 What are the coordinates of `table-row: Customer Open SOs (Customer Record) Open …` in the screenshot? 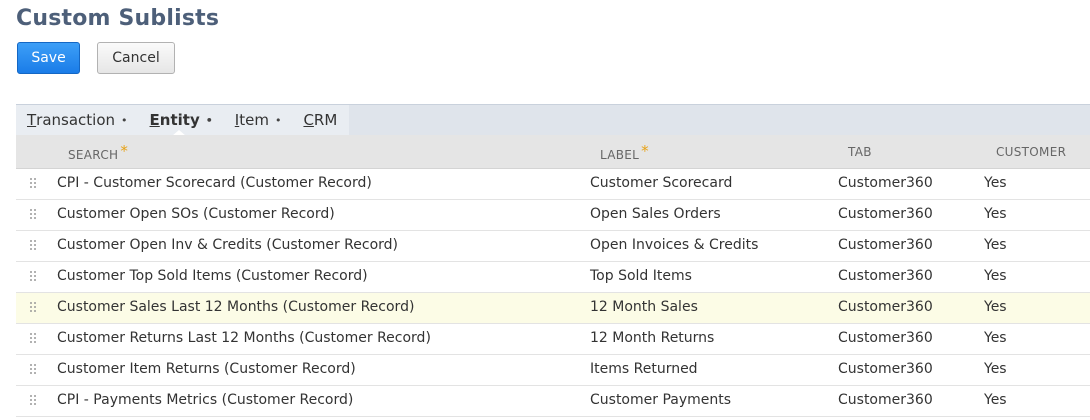 It's located at (553, 215).